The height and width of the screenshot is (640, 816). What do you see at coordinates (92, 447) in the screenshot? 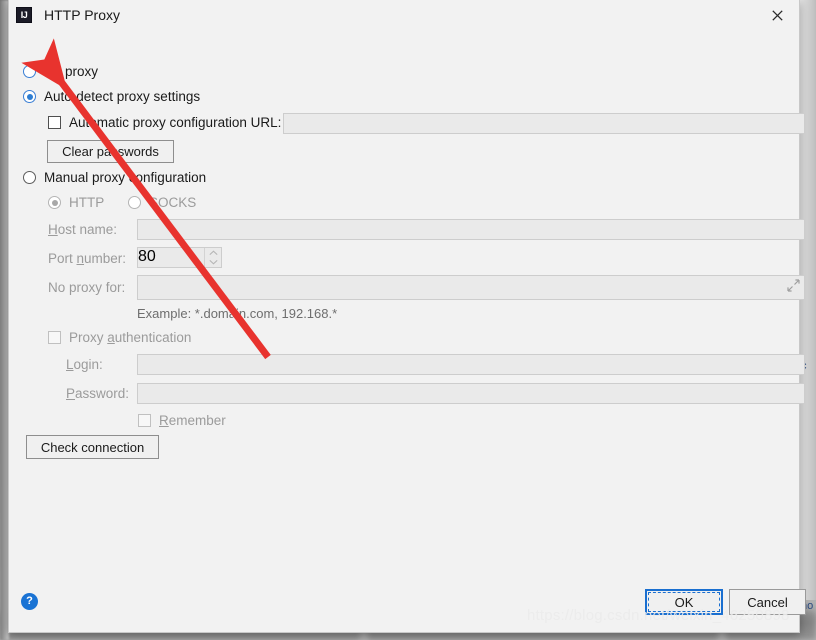
I see `check-connection-button: Check connection` at bounding box center [92, 447].